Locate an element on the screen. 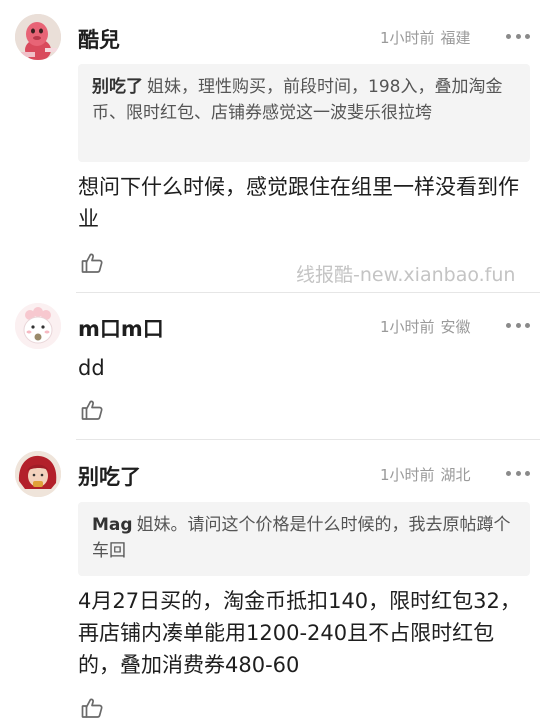  username: 酷兒 is located at coordinates (99, 39).